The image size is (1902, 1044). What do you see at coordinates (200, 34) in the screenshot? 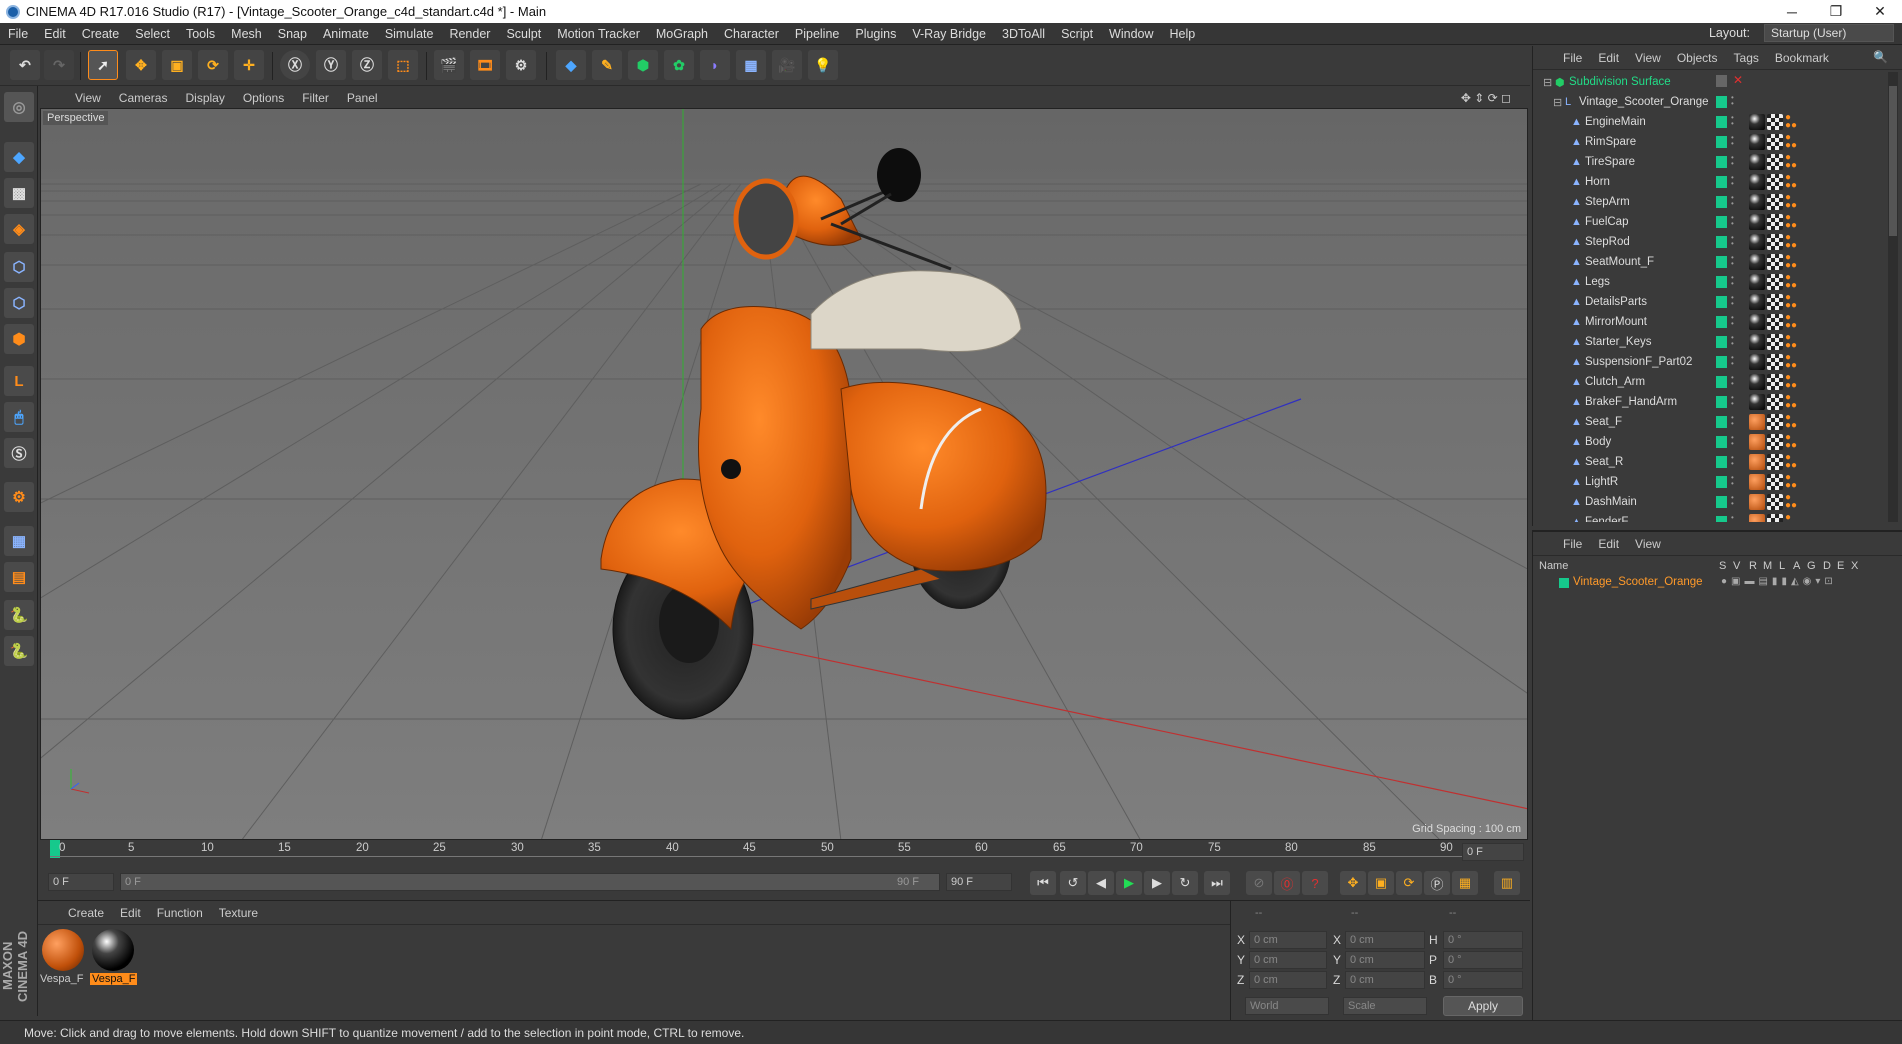
I see `menu-tools: Tools` at bounding box center [200, 34].